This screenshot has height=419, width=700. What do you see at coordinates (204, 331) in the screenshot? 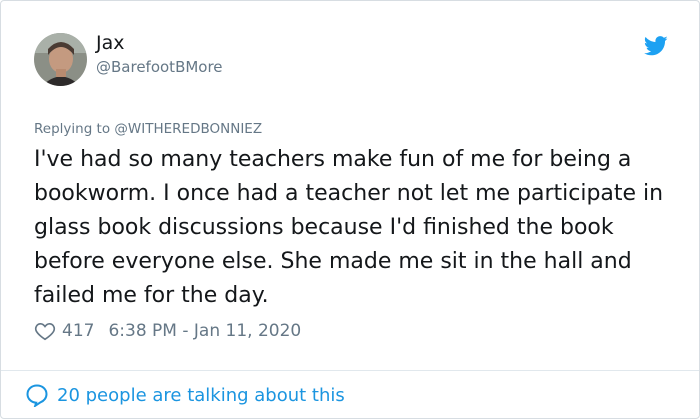
I see `tweet-timestamp: 6:38 PM - Jan 11, 2020` at bounding box center [204, 331].